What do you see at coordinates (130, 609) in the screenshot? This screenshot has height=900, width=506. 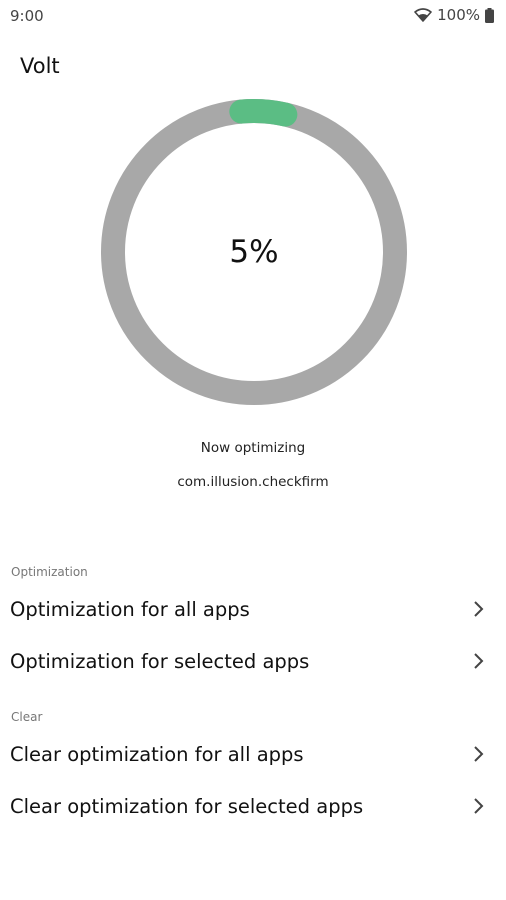 I see `optimization-all-apps-label: Optimization for all apps` at bounding box center [130, 609].